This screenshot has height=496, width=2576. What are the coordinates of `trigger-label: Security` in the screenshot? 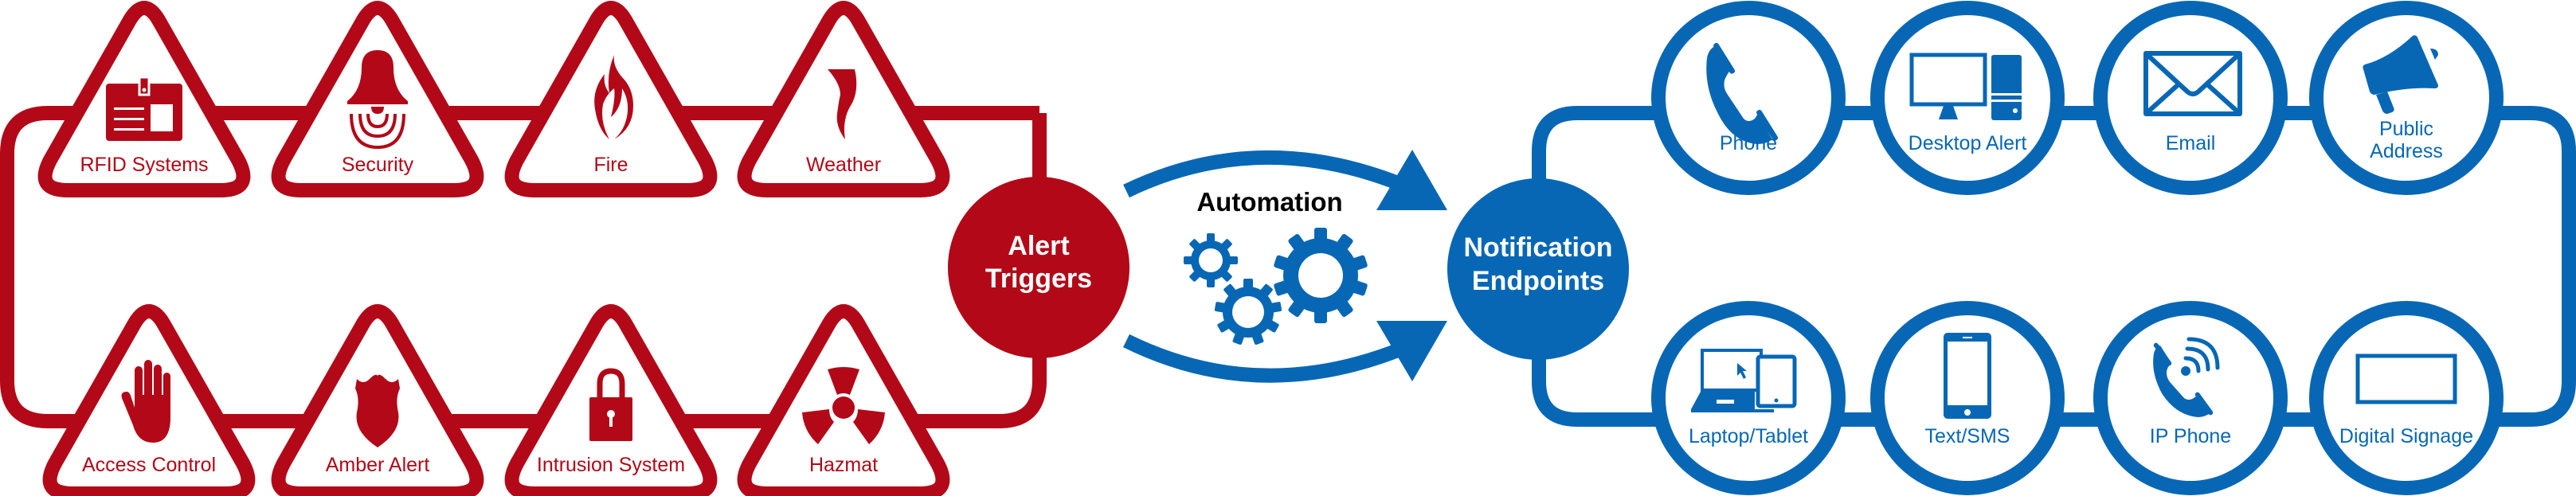 It's located at (378, 165).